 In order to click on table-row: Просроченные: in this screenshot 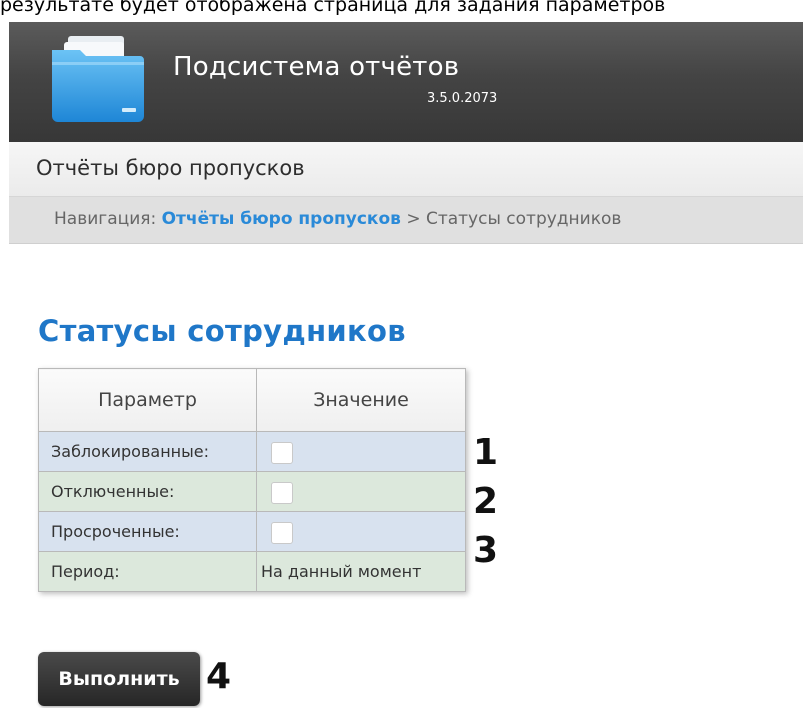, I will do `click(252, 531)`.